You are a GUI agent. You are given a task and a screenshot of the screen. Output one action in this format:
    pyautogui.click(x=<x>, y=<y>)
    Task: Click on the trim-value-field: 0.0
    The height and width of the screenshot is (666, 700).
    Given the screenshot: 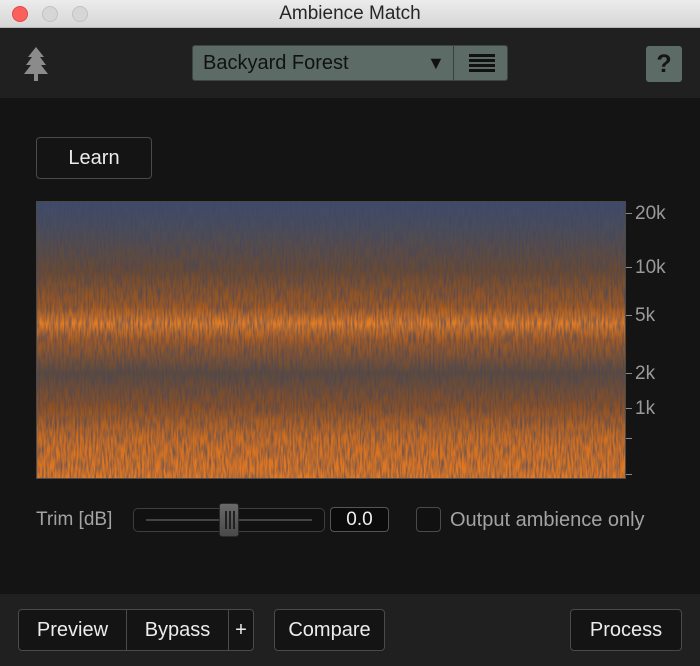 What is the action you would take?
    pyautogui.click(x=359, y=519)
    